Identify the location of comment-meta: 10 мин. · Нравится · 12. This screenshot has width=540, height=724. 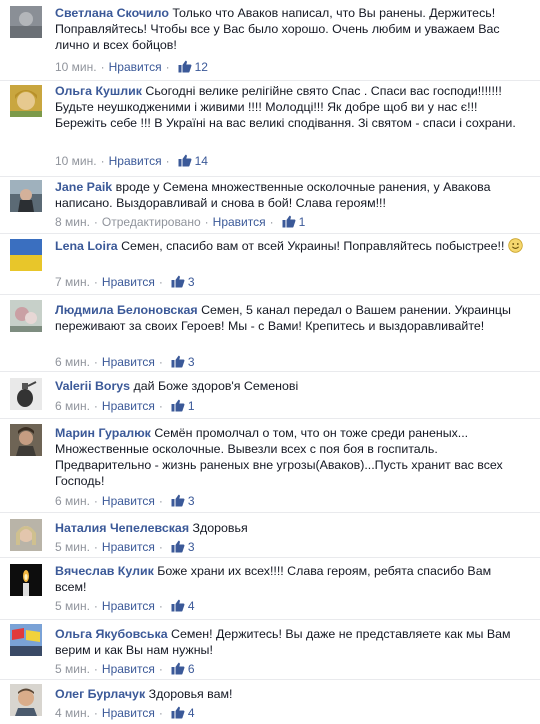
(131, 67).